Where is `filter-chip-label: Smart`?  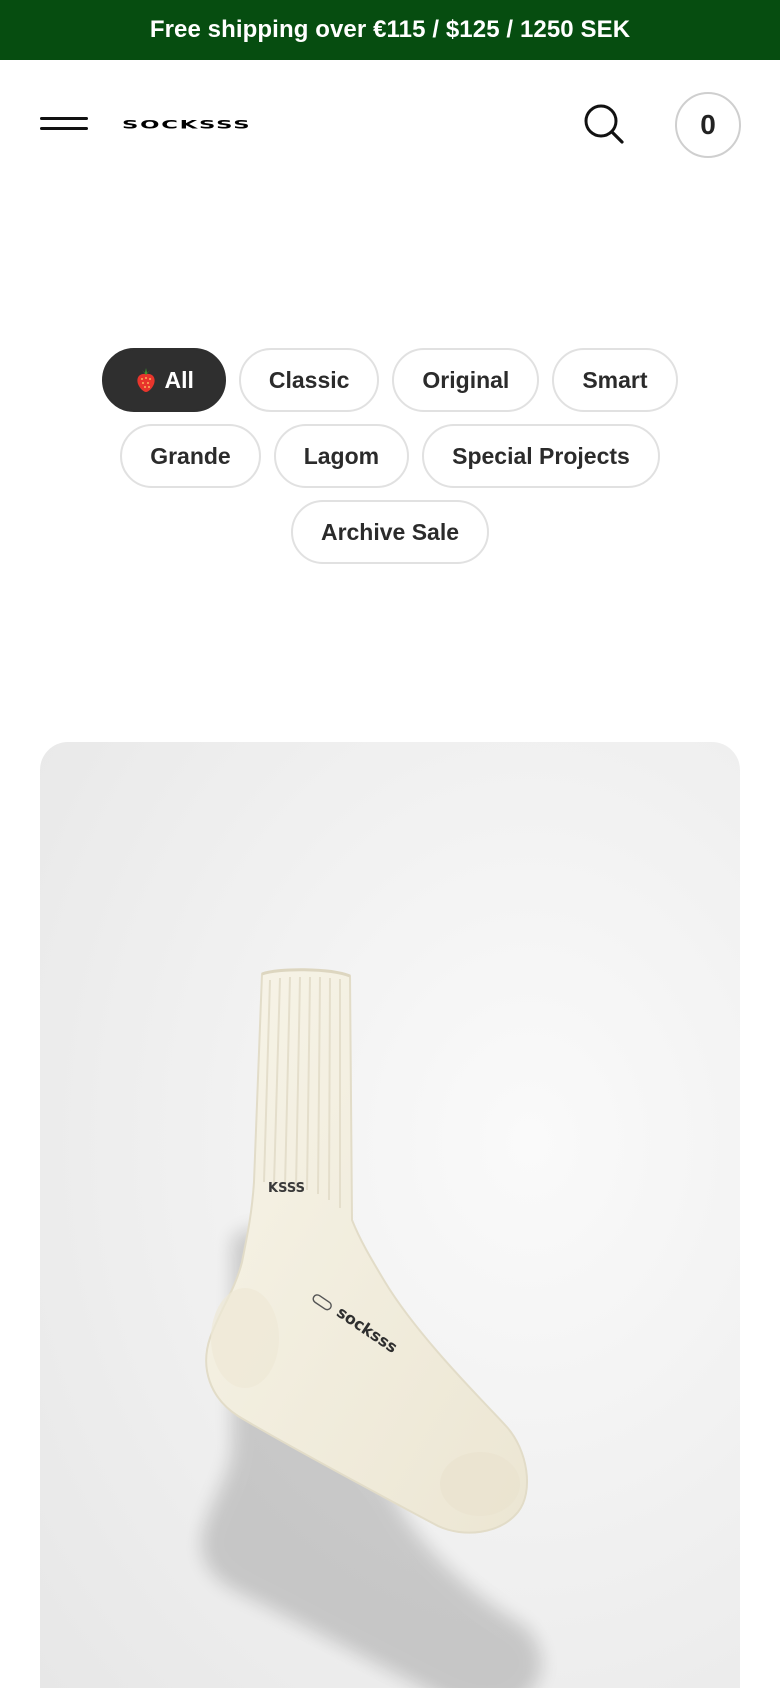
filter-chip-label: Smart is located at coordinates (615, 379).